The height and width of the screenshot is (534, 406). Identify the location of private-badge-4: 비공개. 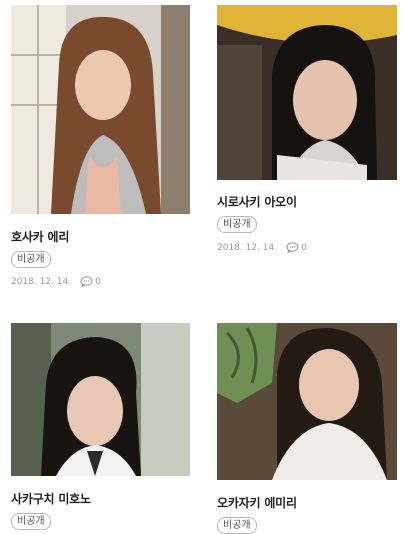
(237, 525).